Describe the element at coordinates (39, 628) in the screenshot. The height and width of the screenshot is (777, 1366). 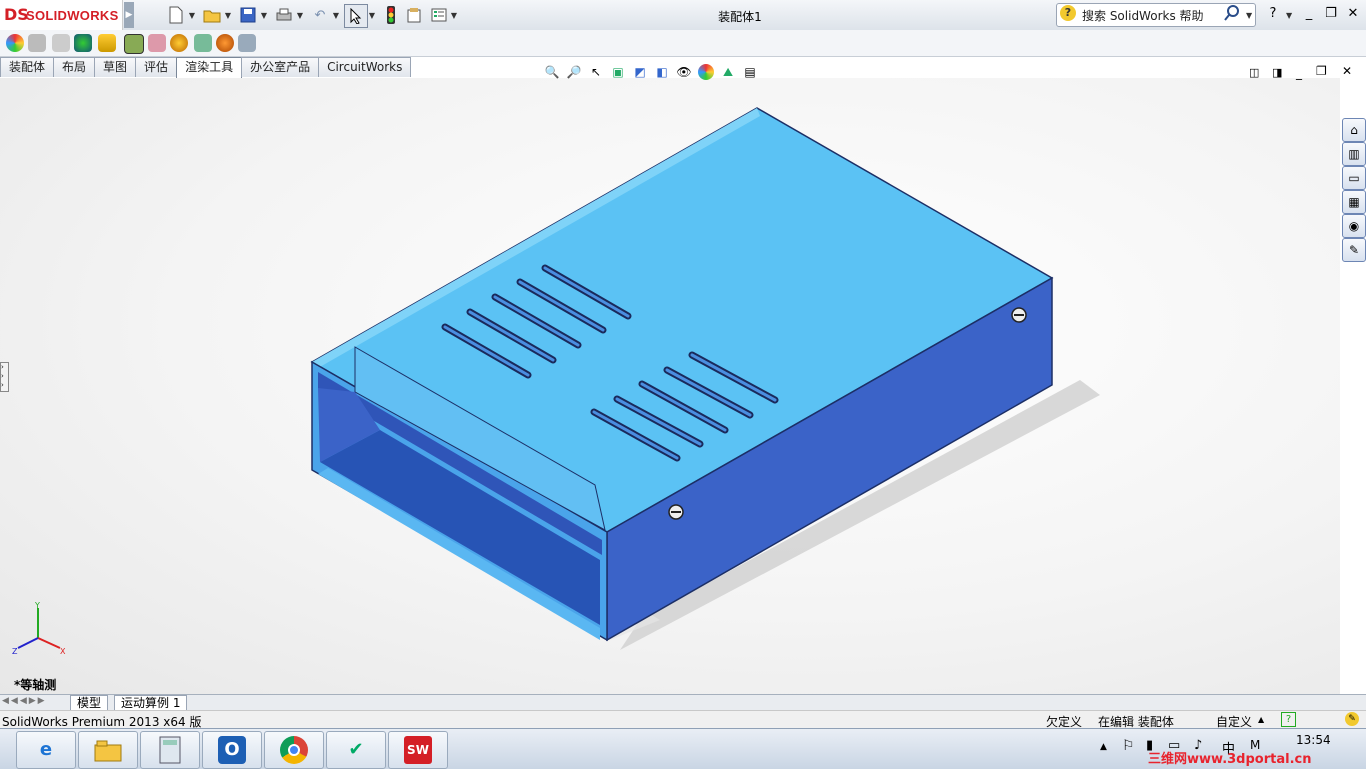
I see `coordinate-triad: Y X Z` at that location.